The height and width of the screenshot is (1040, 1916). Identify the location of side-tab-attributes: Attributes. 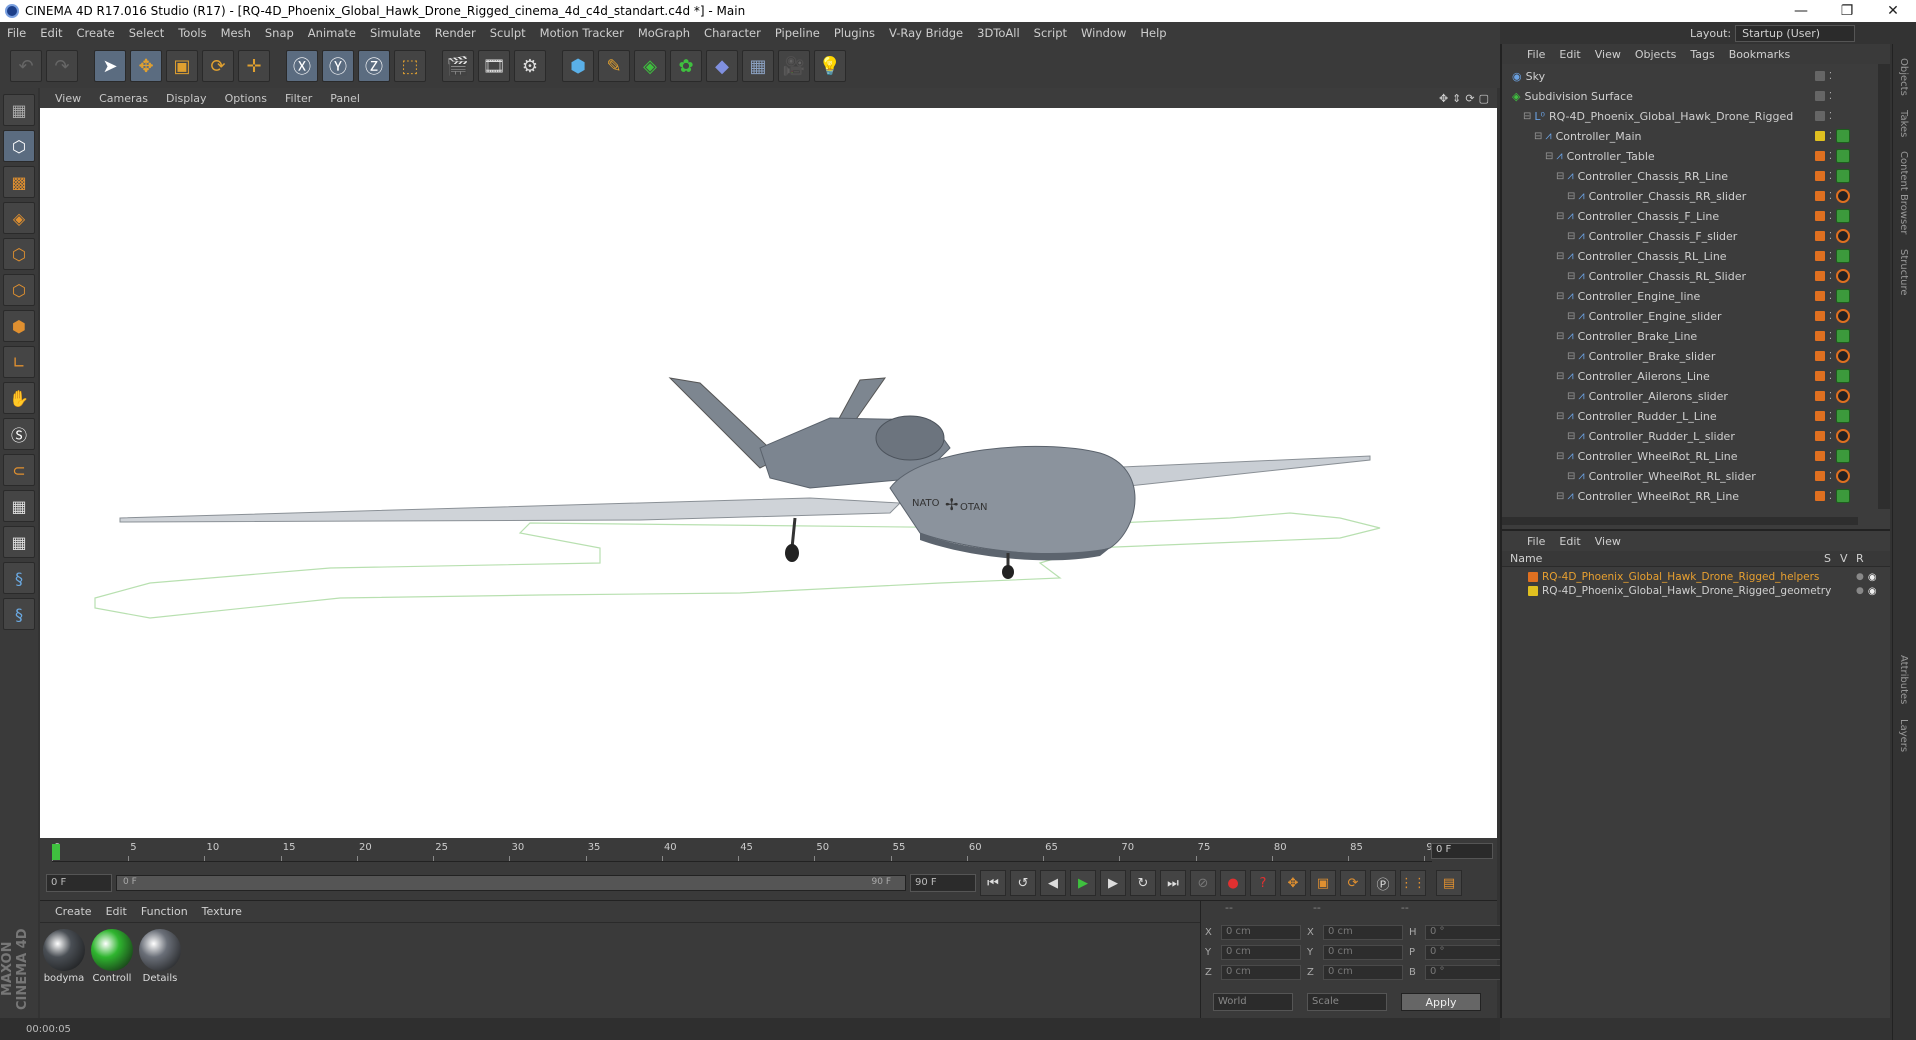
(1903, 679).